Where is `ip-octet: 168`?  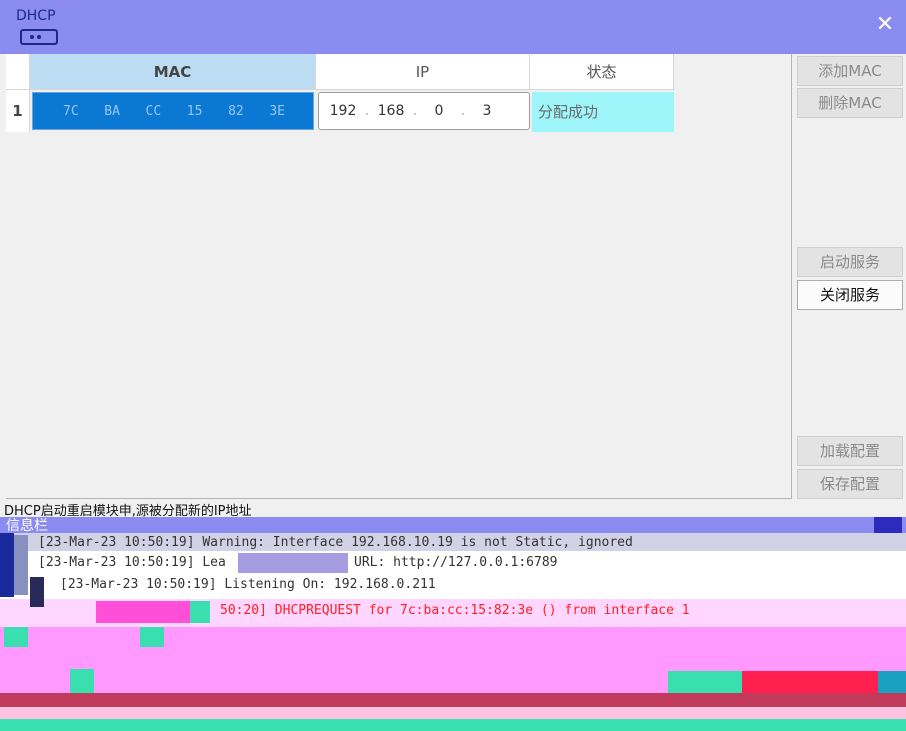
ip-octet: 168 is located at coordinates (391, 111).